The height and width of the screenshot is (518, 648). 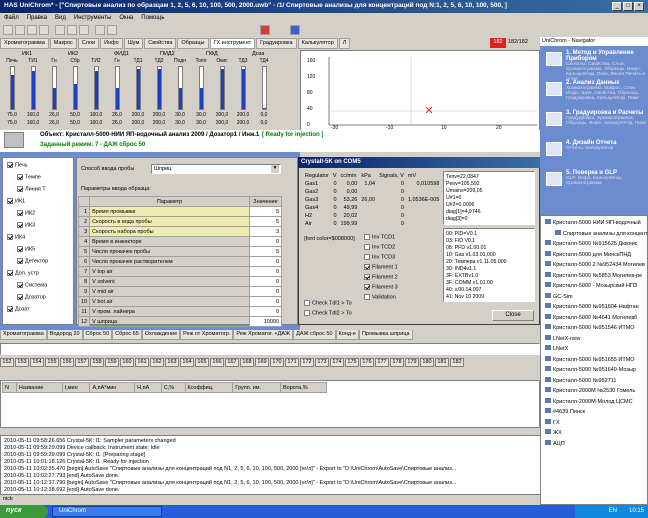 I want to click on sample-number: 164, so click(x=187, y=362).